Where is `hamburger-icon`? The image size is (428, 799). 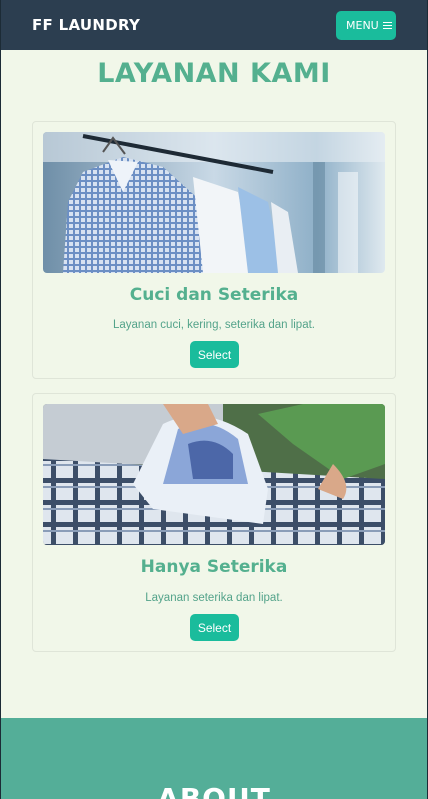 hamburger-icon is located at coordinates (387, 25).